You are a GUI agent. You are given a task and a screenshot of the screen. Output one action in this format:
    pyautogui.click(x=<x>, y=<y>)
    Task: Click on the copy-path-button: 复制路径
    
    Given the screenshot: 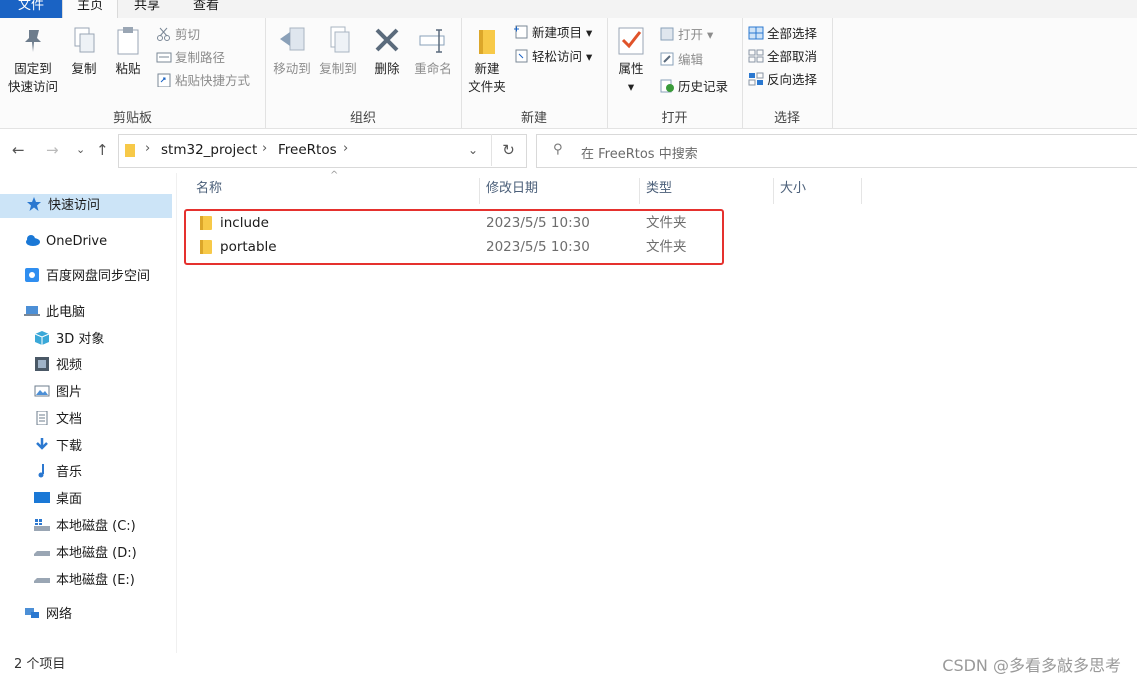 What is the action you would take?
    pyautogui.click(x=190, y=58)
    